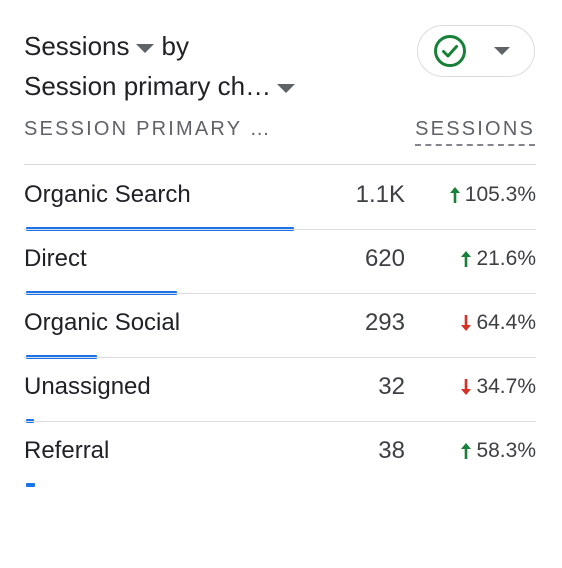 The height and width of the screenshot is (568, 562). I want to click on row-label: Organic Search, so click(107, 194).